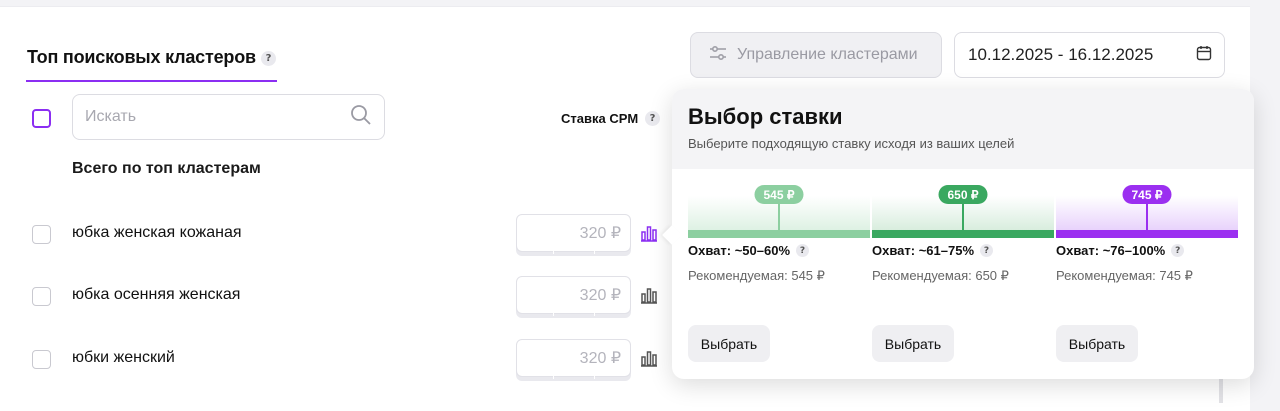 The height and width of the screenshot is (411, 1280). Describe the element at coordinates (123, 357) in the screenshot. I see `cluster-name: юбки женский` at that location.